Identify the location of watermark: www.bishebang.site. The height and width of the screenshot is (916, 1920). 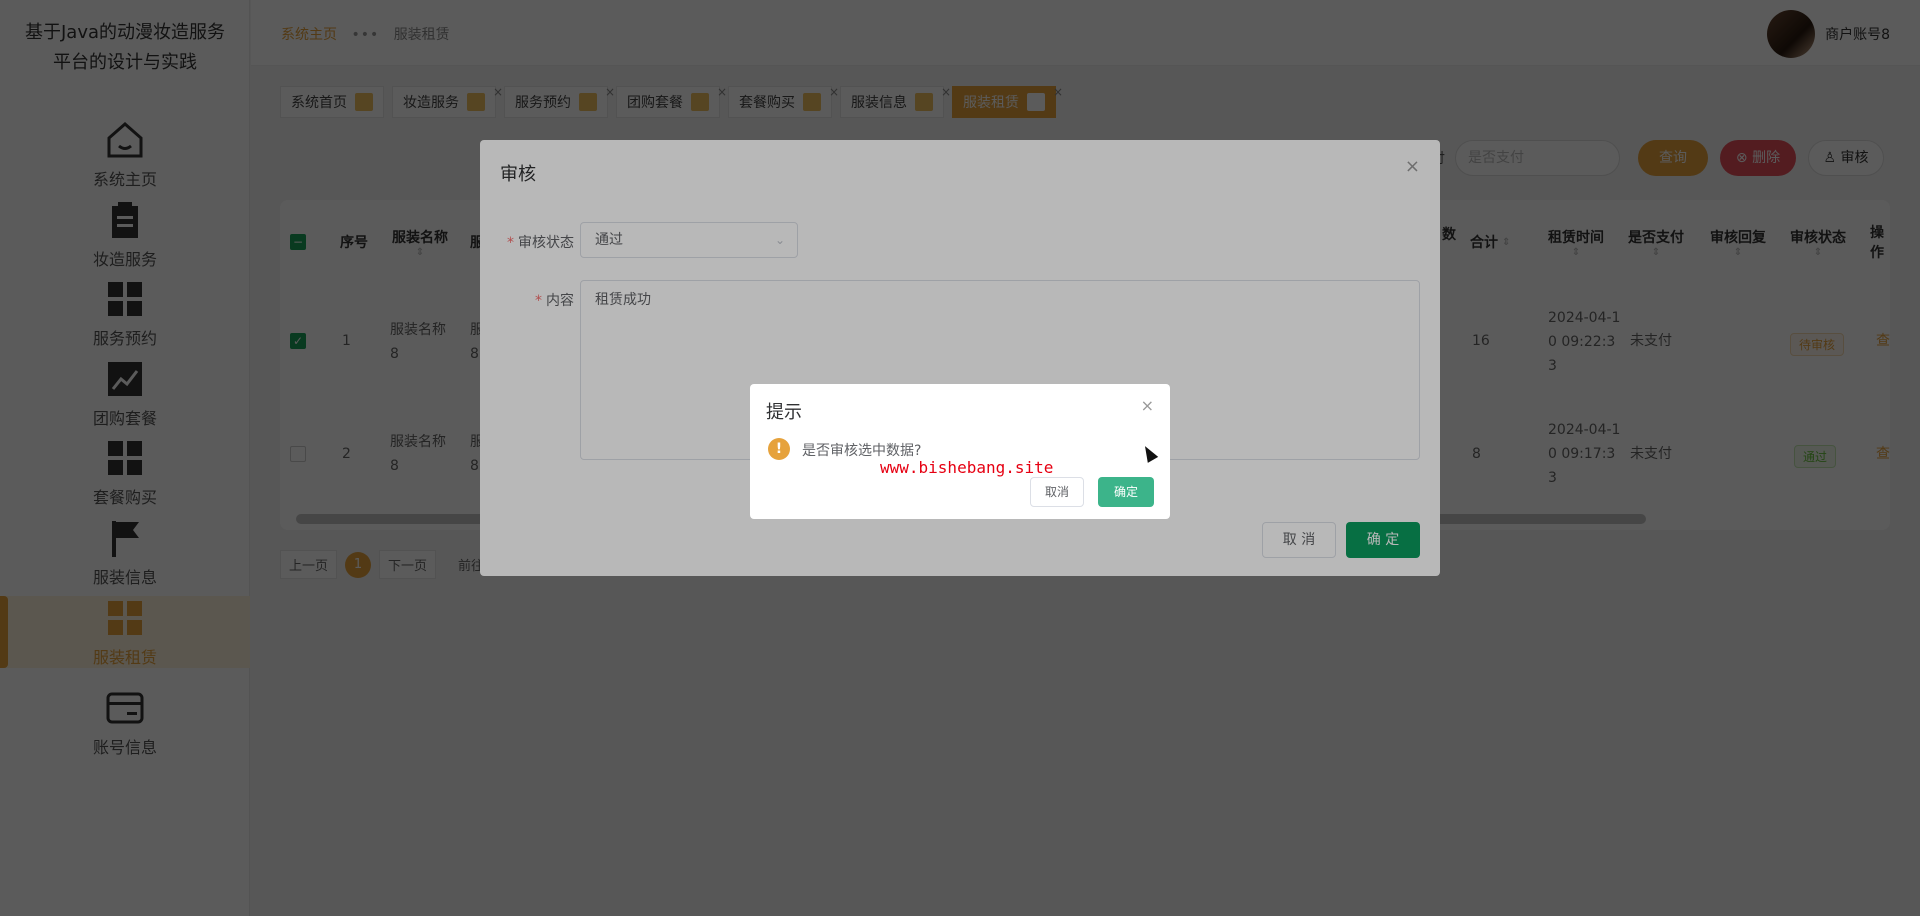
(967, 467).